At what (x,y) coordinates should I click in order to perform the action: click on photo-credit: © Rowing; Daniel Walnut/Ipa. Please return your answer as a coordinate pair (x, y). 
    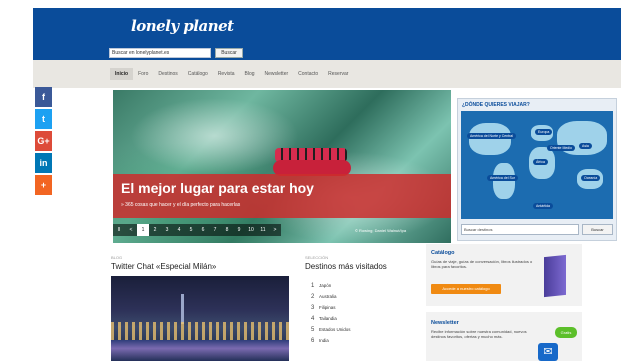
    Looking at the image, I should click on (381, 230).